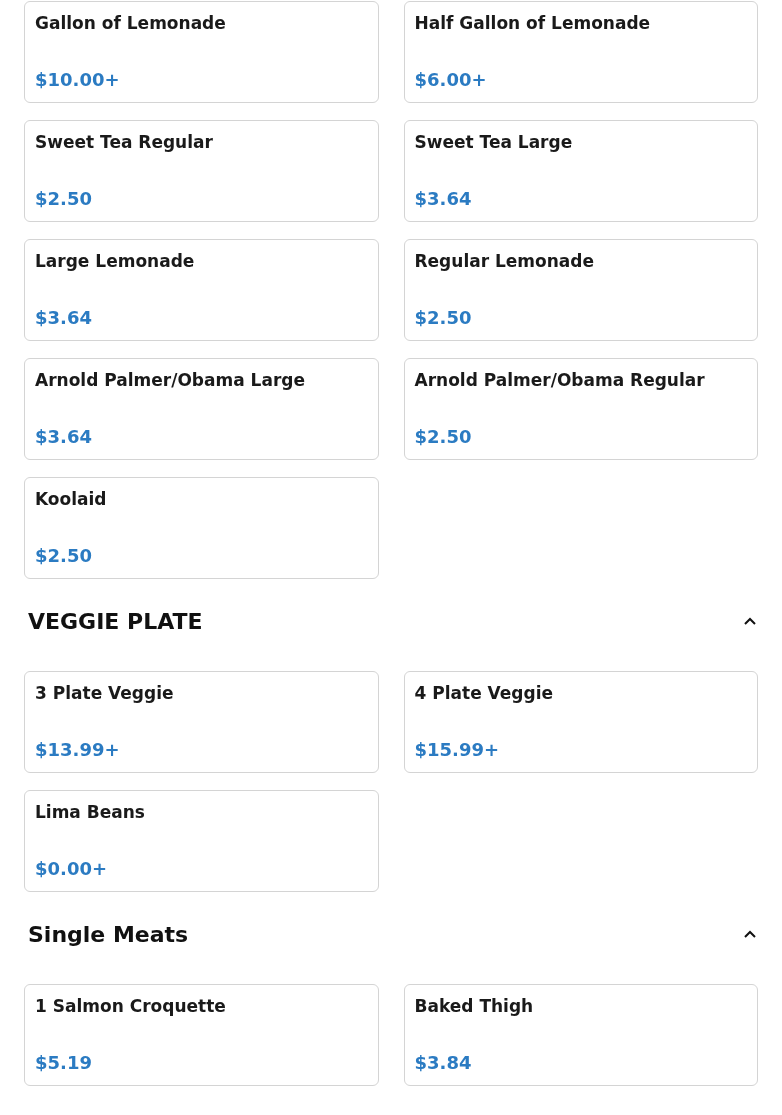 This screenshot has width=782, height=1115. What do you see at coordinates (494, 142) in the screenshot?
I see `item-name: Sweet Tea Large` at bounding box center [494, 142].